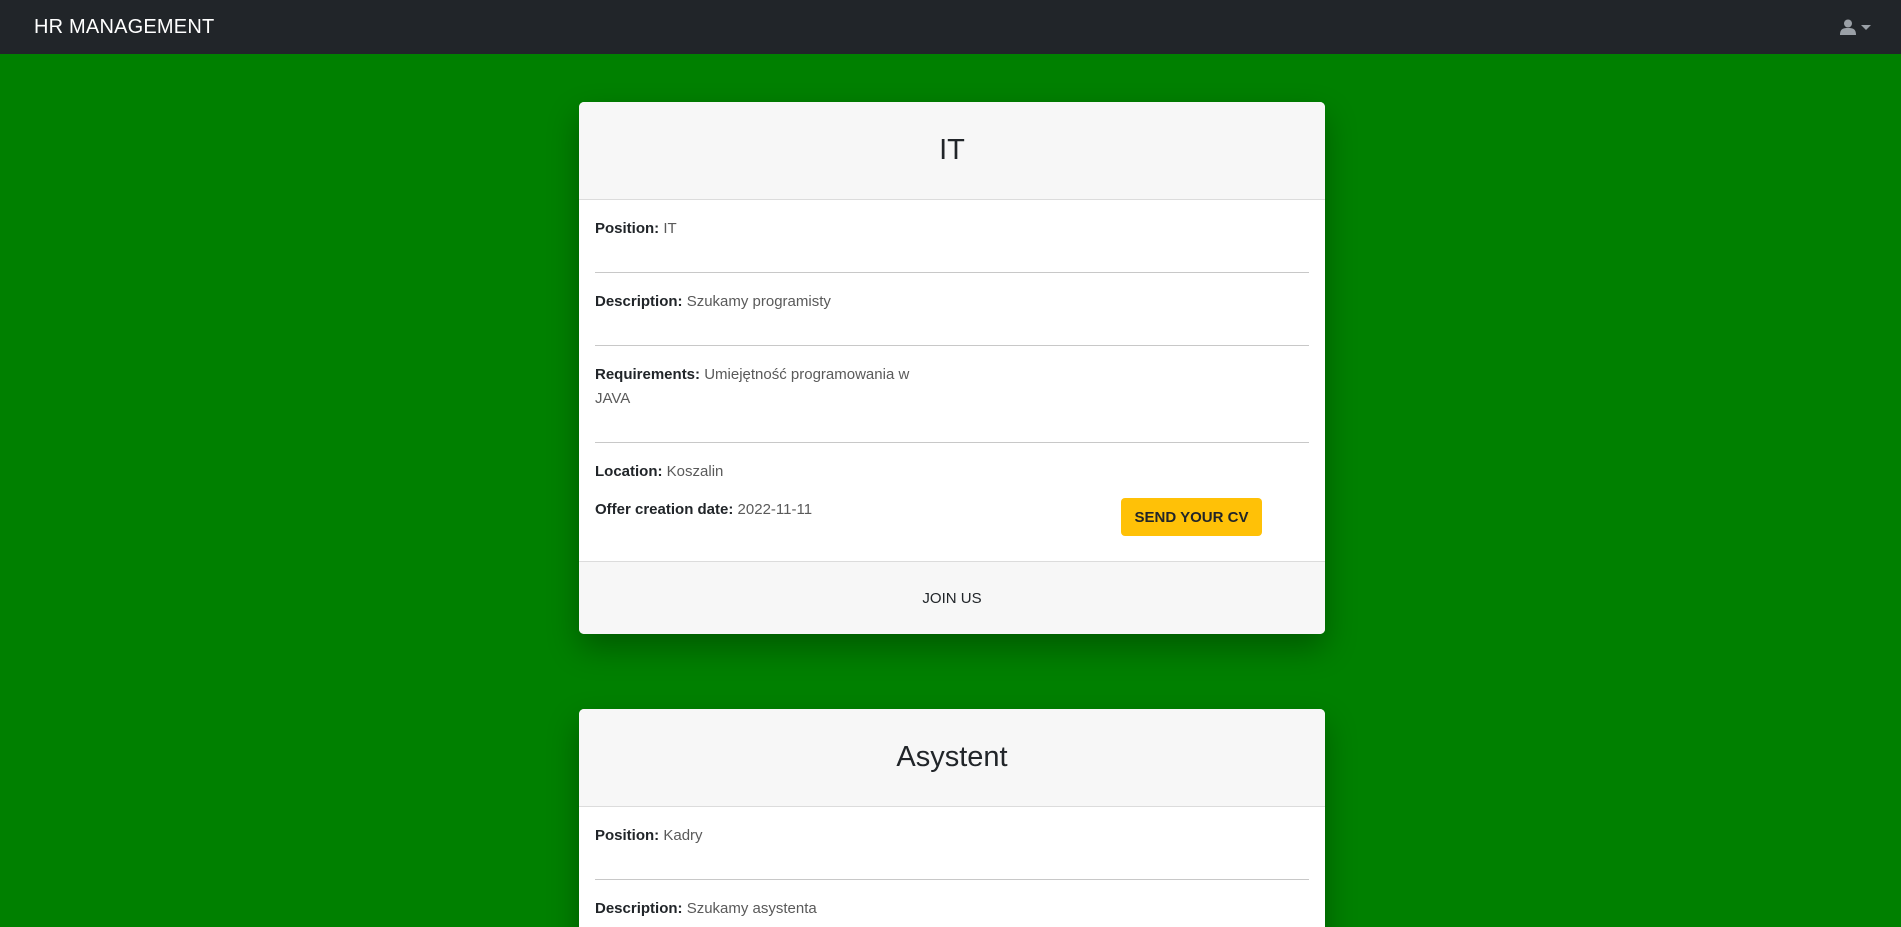 The height and width of the screenshot is (927, 1901). I want to click on position-field: Position: IT, so click(952, 236).